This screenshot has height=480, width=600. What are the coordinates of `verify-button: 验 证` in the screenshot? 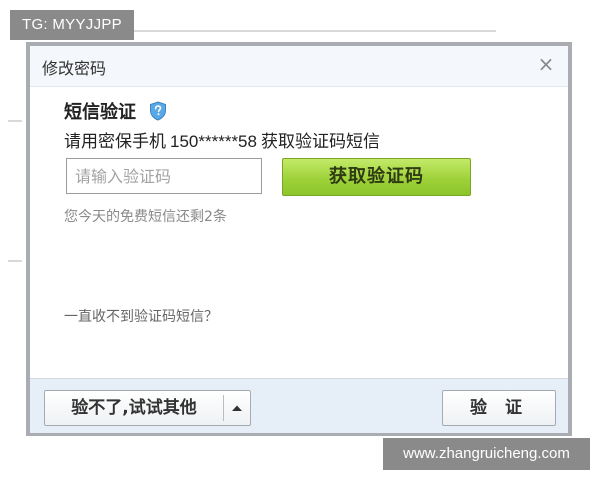 It's located at (499, 408).